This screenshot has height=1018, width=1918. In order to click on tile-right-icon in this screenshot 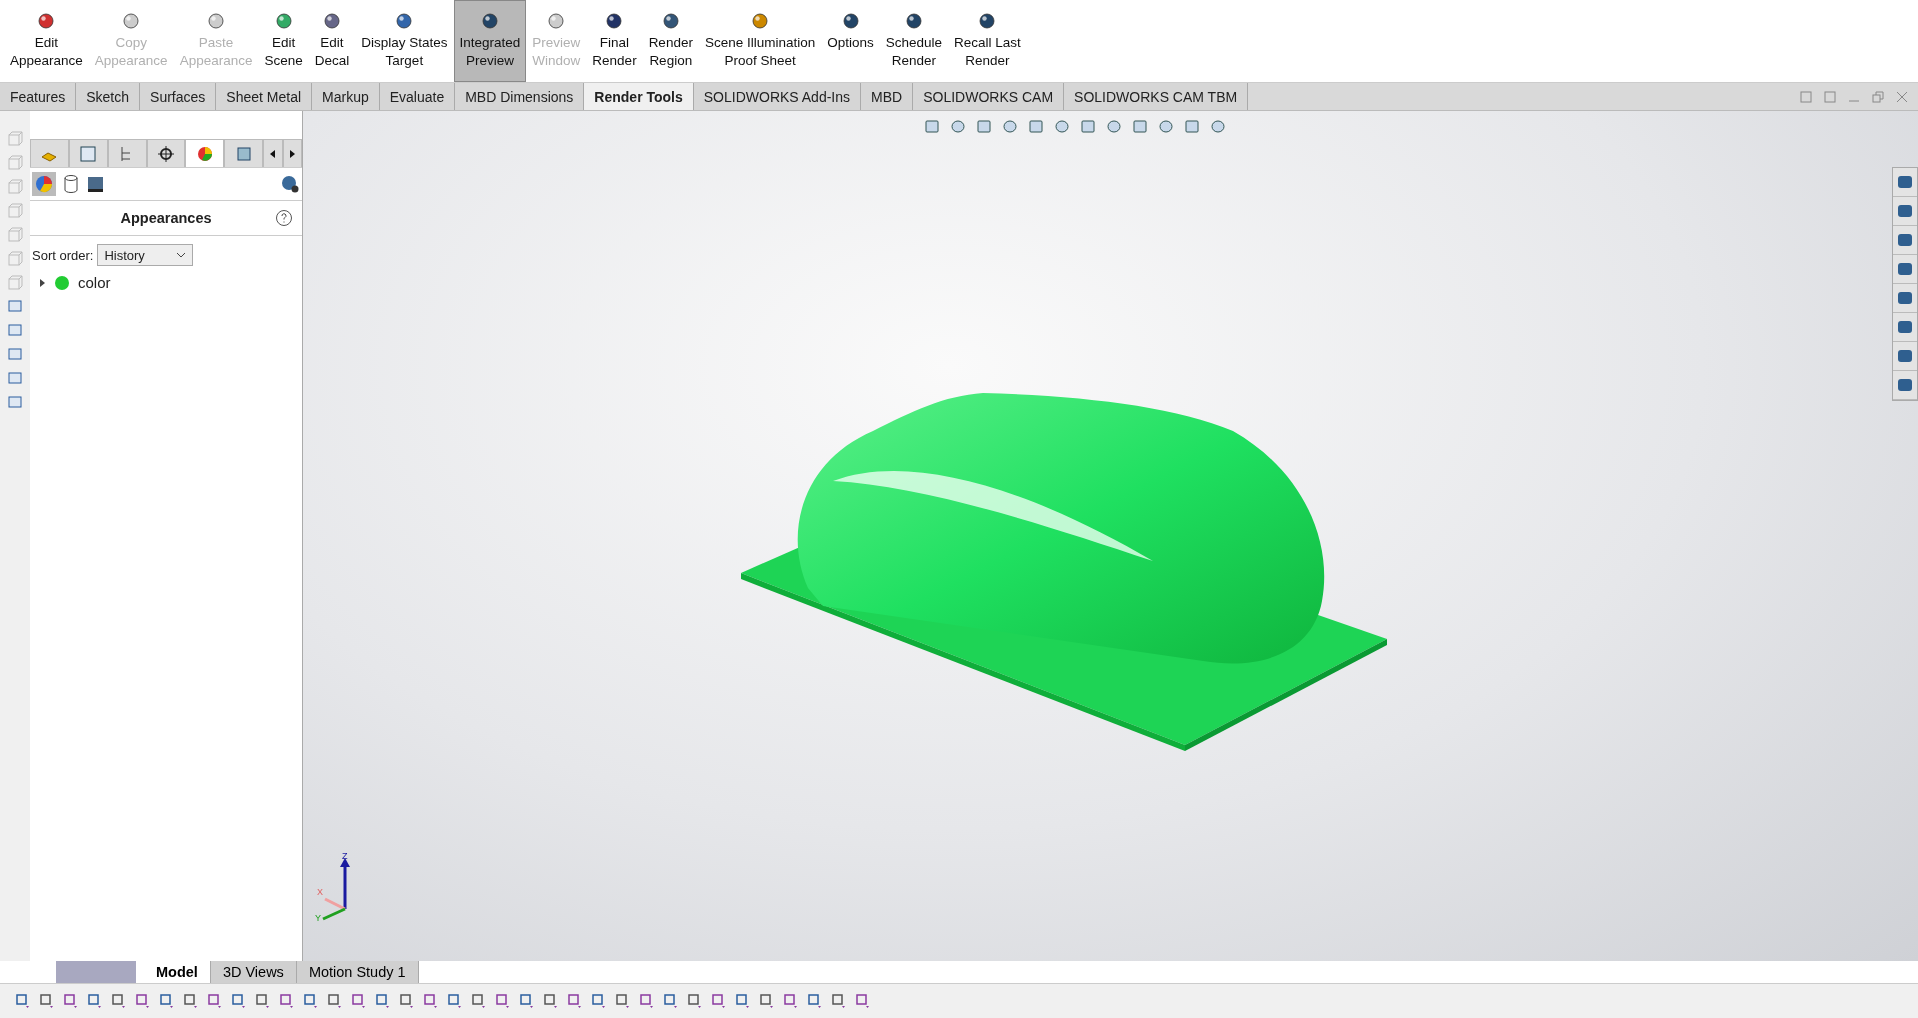, I will do `click(1830, 96)`.